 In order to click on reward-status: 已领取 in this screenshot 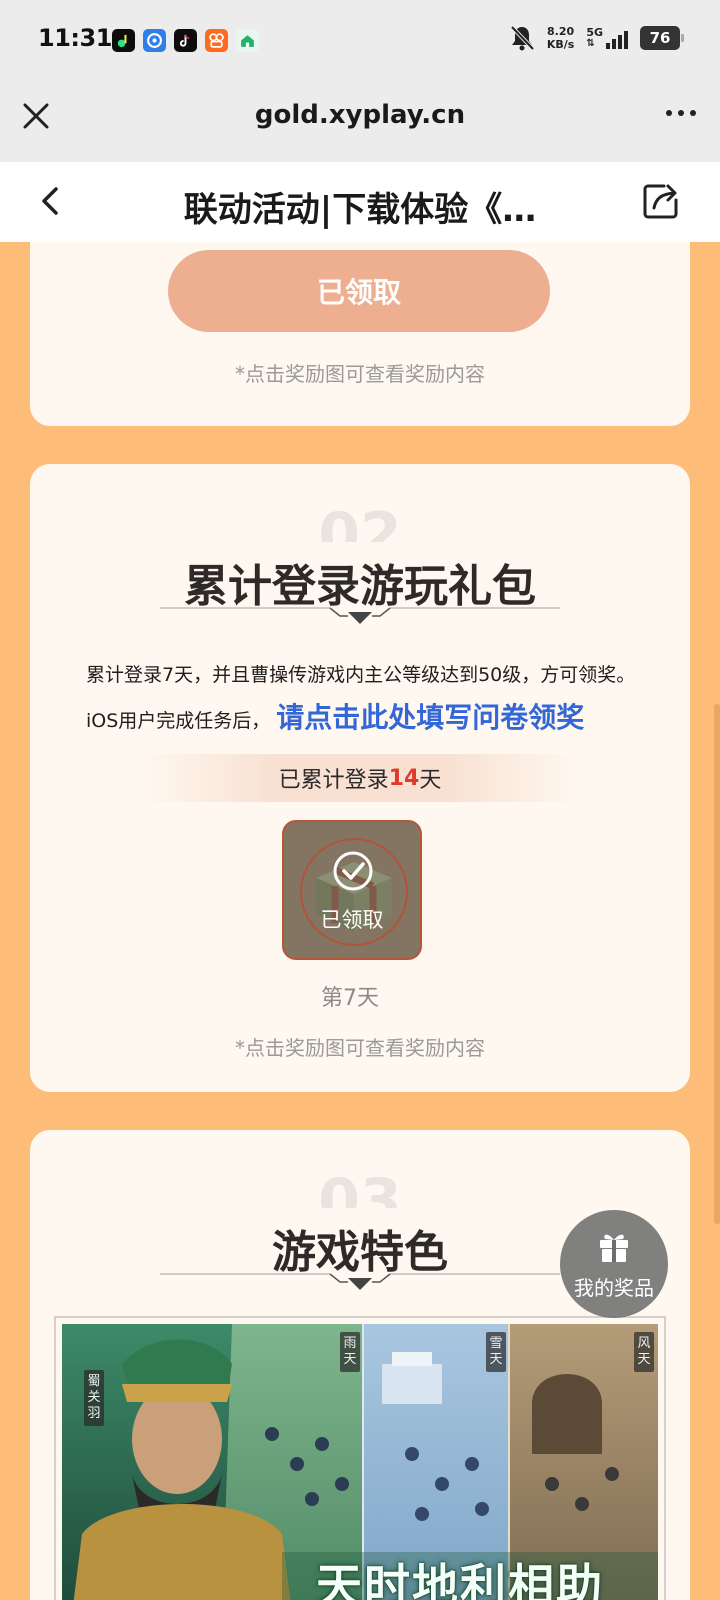, I will do `click(352, 920)`.